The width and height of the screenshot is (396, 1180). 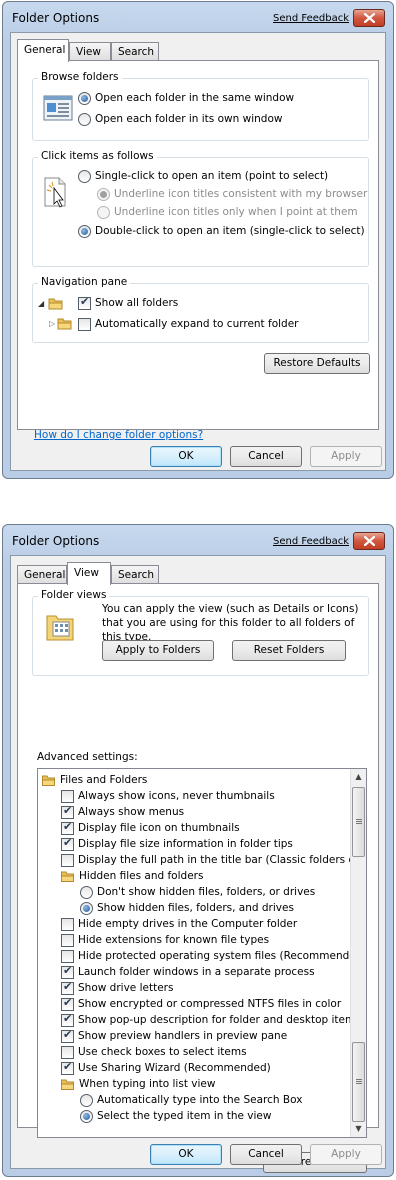 What do you see at coordinates (165, 940) in the screenshot?
I see `list-item: Hide extensions for known file types` at bounding box center [165, 940].